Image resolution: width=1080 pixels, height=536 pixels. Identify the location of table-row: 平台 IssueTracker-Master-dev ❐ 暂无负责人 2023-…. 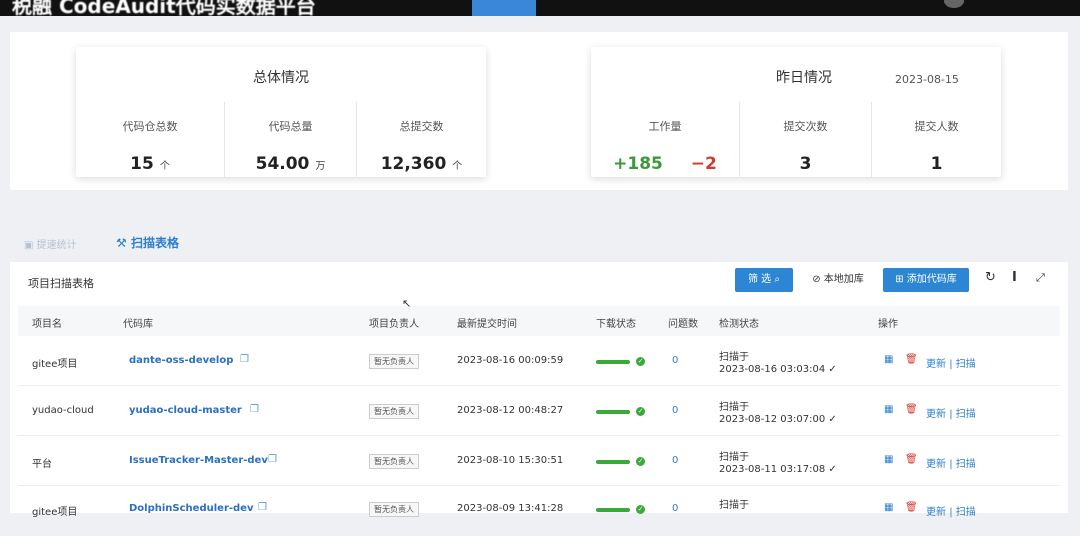
(539, 461).